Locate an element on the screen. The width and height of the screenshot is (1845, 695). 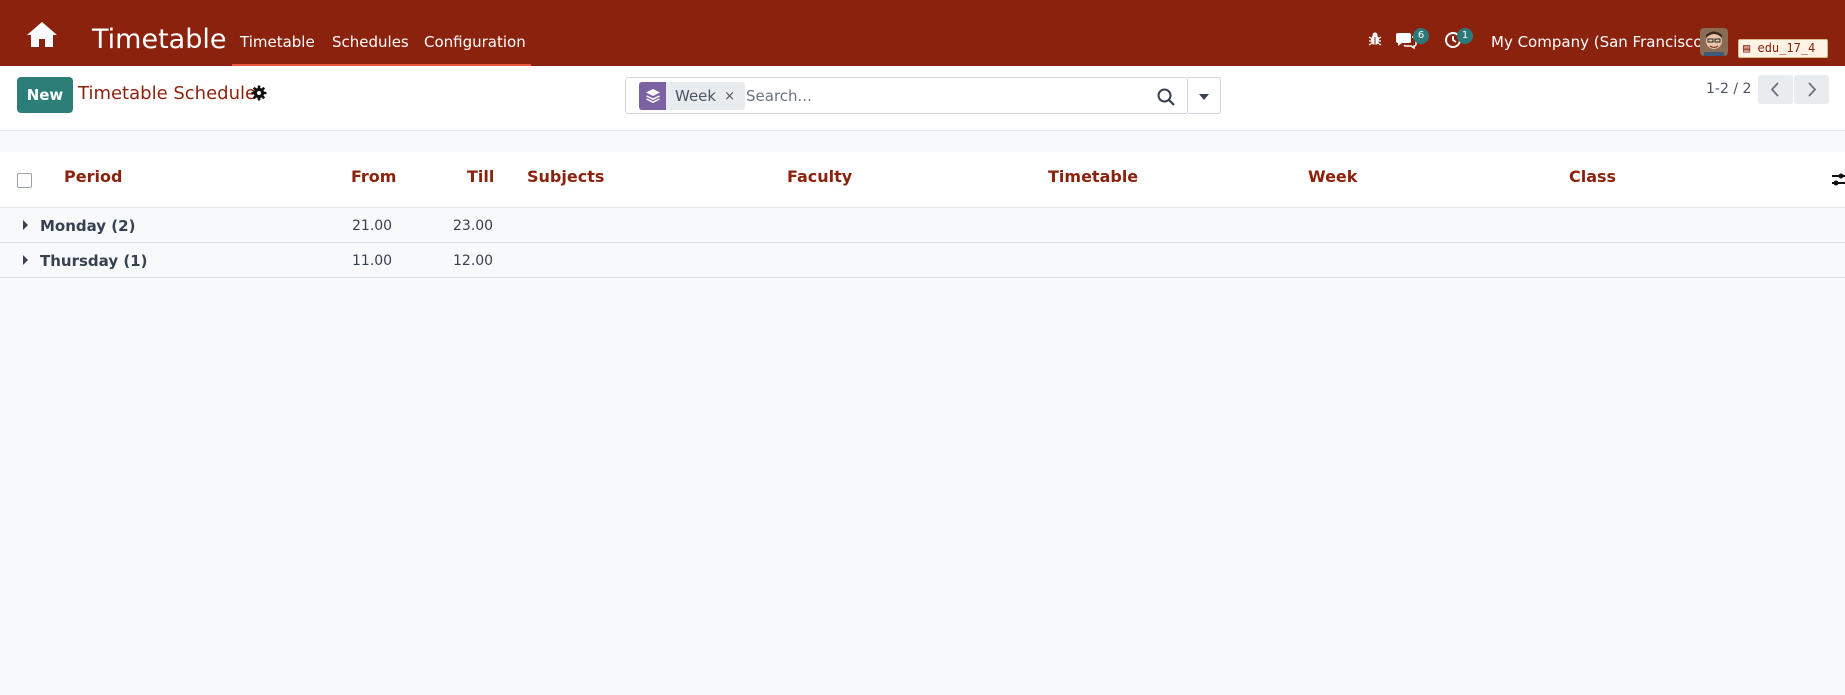
group-label: Monday (2) is located at coordinates (88, 226).